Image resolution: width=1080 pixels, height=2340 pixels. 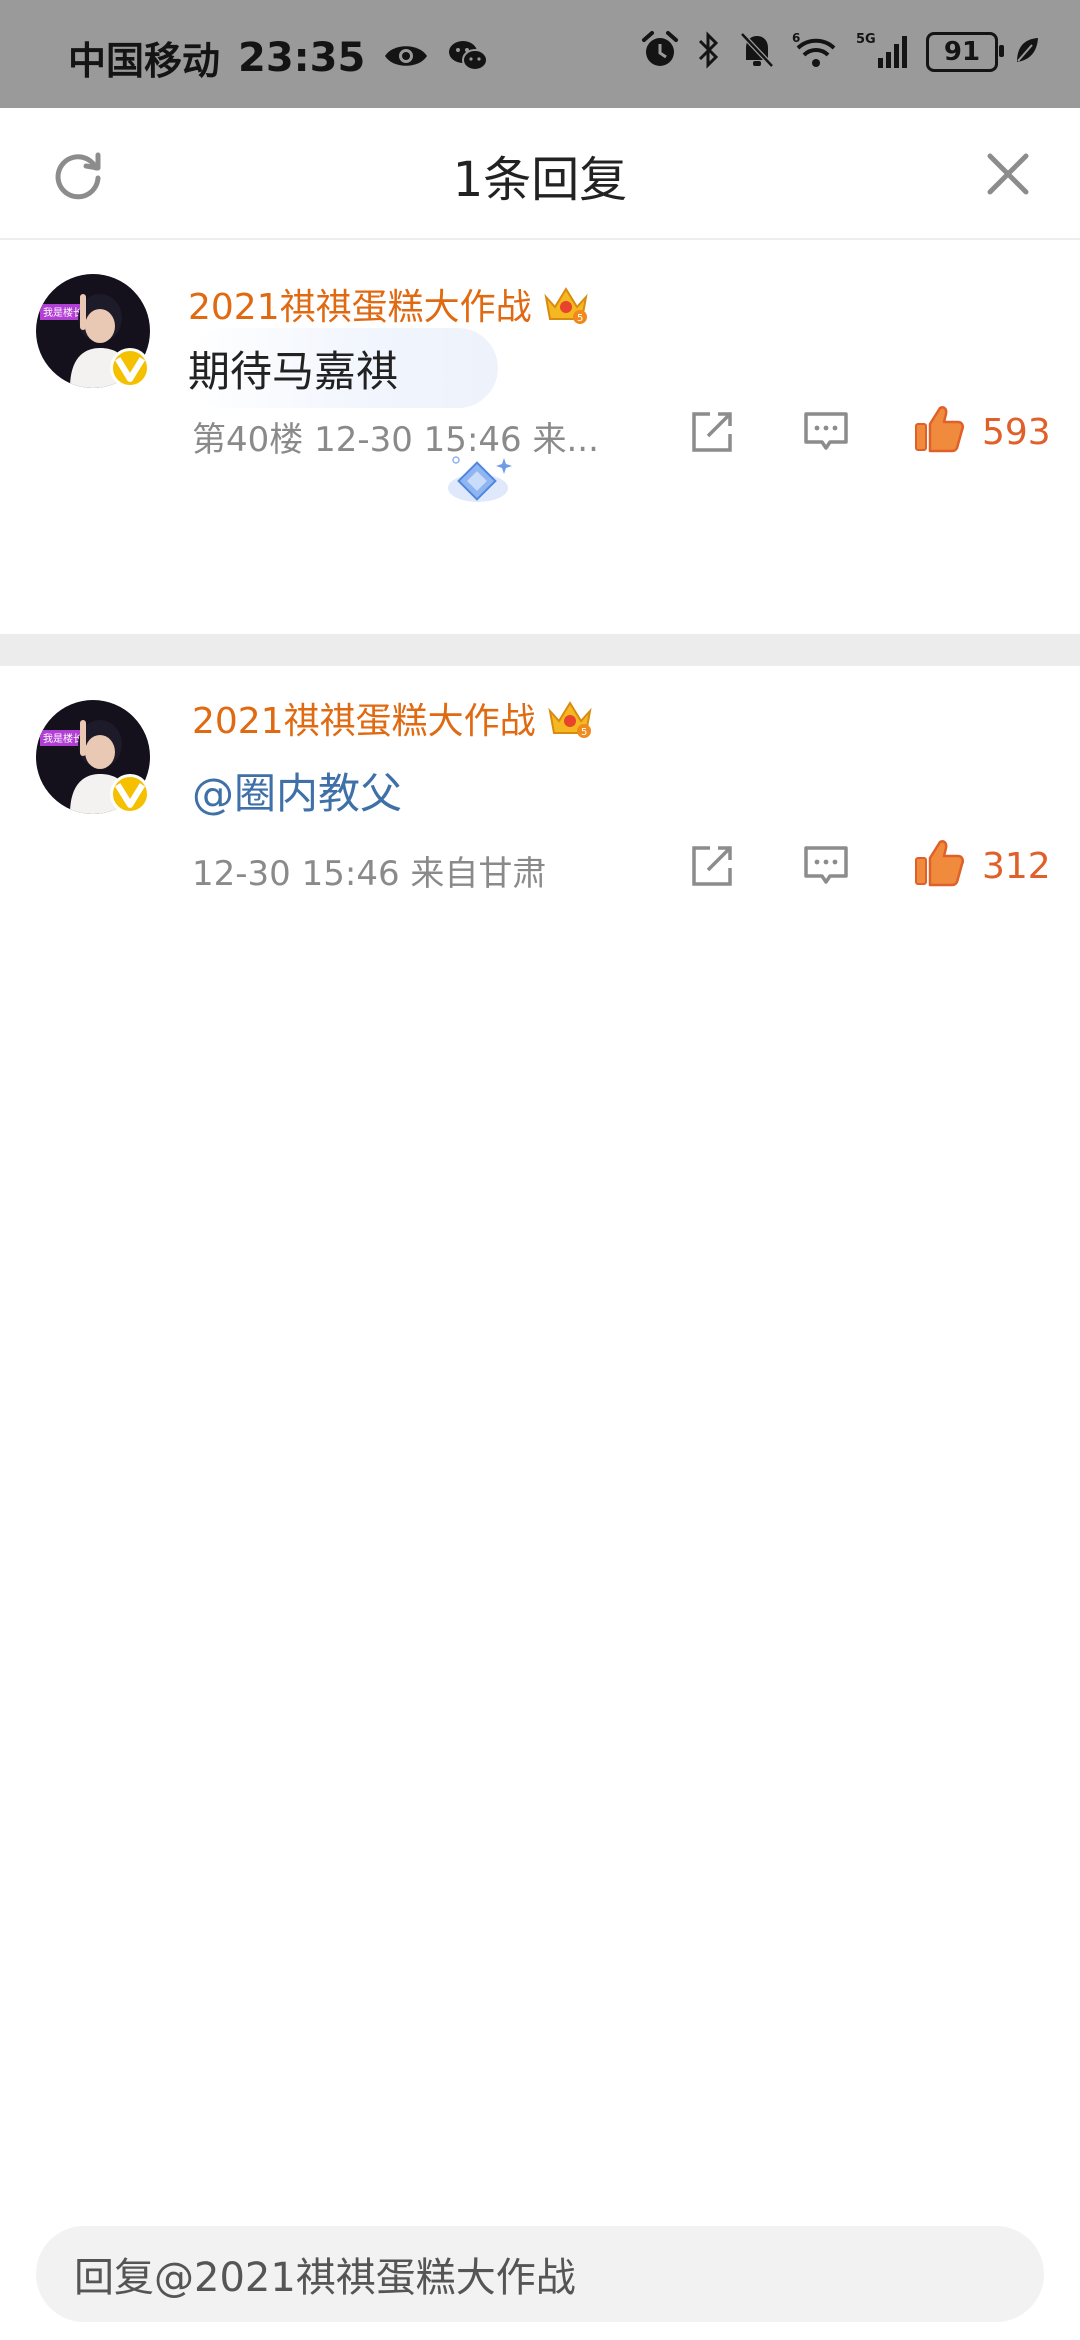 I want to click on eye-icon, so click(x=406, y=58).